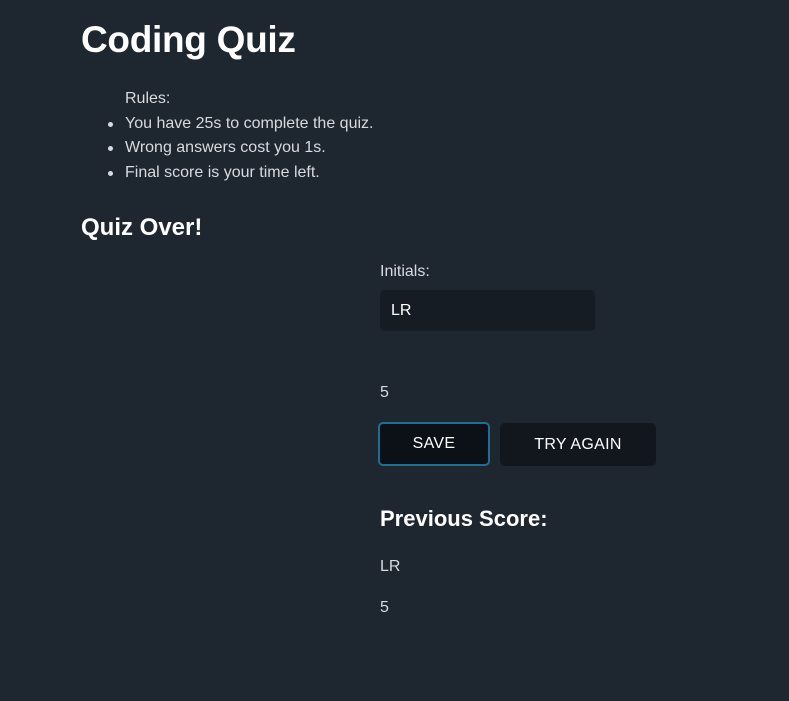 The height and width of the screenshot is (701, 789). I want to click on previous-score-value: 5, so click(384, 607).